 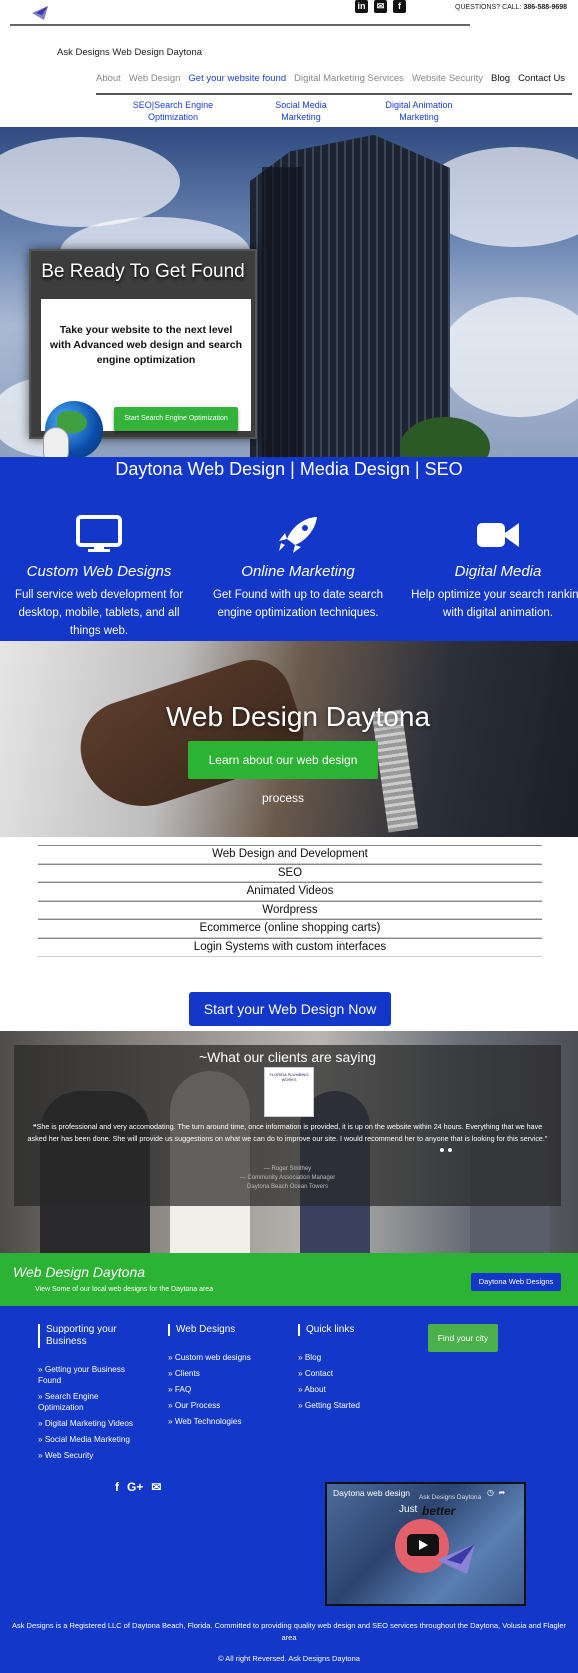 I want to click on footer-link: » Digital Marketing Videos, so click(x=90, y=1423).